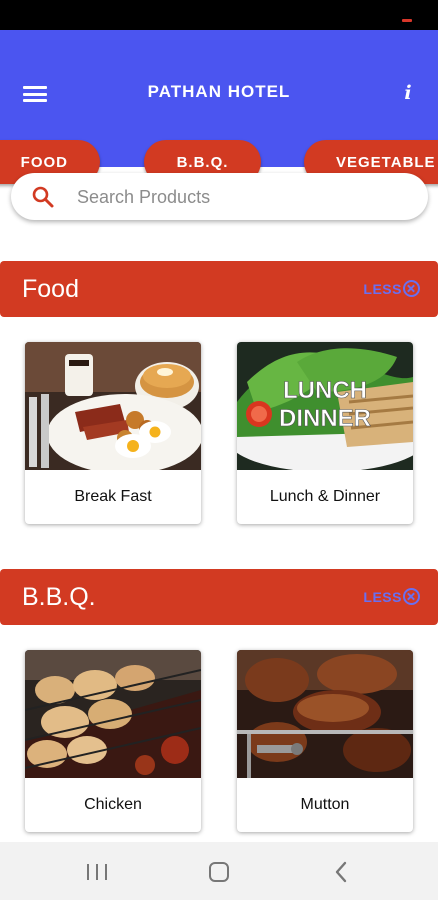  Describe the element at coordinates (325, 390) in the screenshot. I see `image-text-lunch: LUNCH` at that location.